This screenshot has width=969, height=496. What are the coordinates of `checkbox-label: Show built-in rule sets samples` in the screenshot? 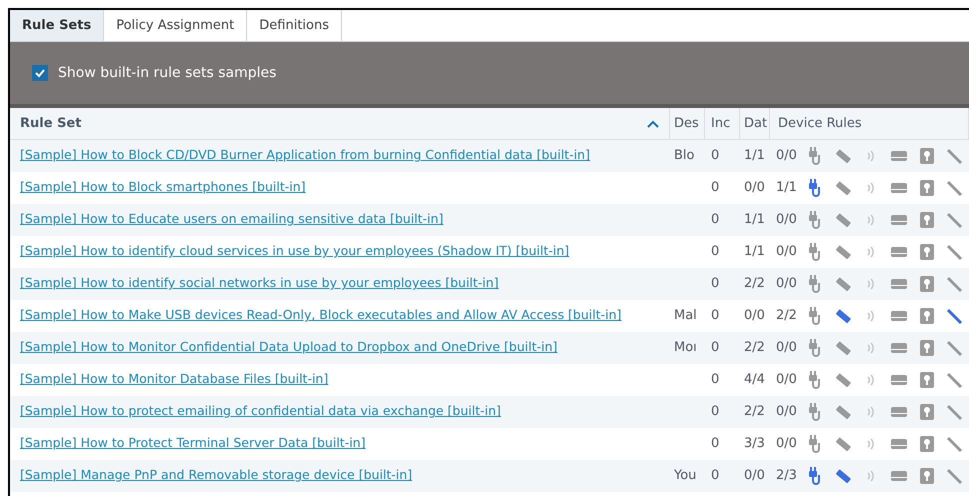 It's located at (167, 73).